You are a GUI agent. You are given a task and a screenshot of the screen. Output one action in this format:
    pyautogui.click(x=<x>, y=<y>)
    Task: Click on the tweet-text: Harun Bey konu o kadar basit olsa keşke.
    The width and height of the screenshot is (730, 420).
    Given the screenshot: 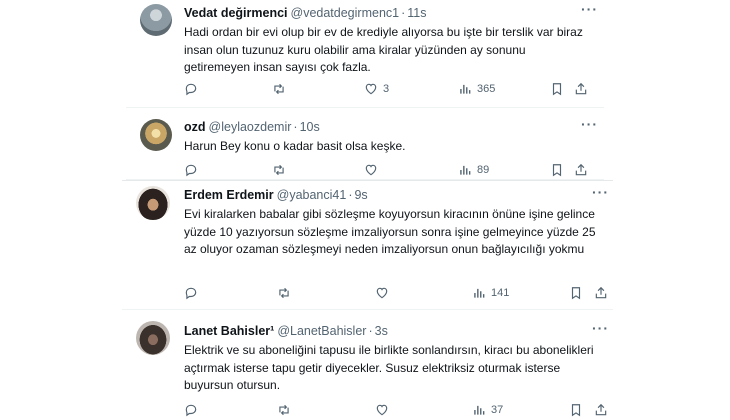 What is the action you would take?
    pyautogui.click(x=295, y=146)
    